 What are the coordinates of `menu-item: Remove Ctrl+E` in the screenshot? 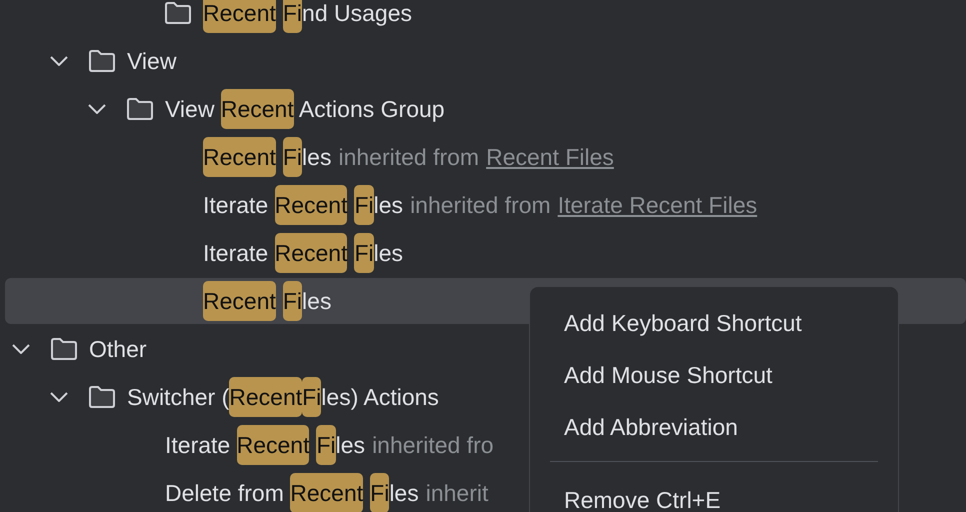 It's located at (714, 493).